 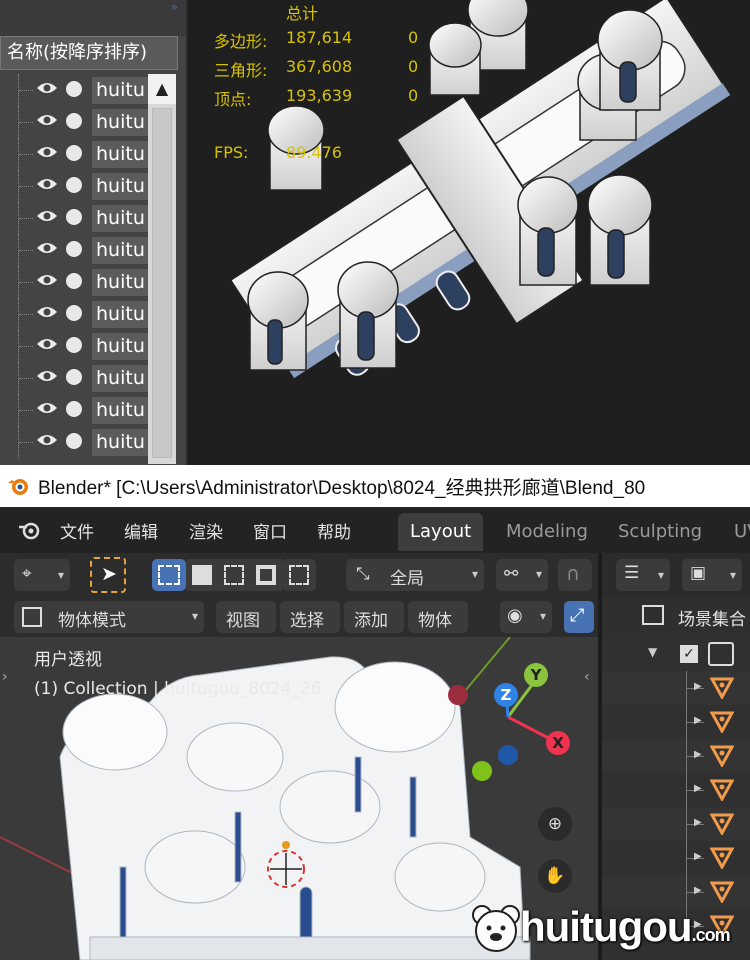 What do you see at coordinates (522, 575) in the screenshot?
I see `snapping-dropdown: ⚯ ▾` at bounding box center [522, 575].